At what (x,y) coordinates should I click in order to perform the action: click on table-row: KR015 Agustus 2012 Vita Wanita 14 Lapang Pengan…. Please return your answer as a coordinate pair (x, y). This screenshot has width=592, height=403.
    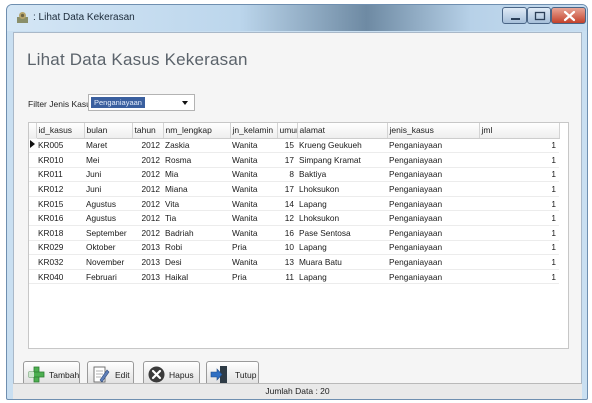
    Looking at the image, I should click on (294, 204).